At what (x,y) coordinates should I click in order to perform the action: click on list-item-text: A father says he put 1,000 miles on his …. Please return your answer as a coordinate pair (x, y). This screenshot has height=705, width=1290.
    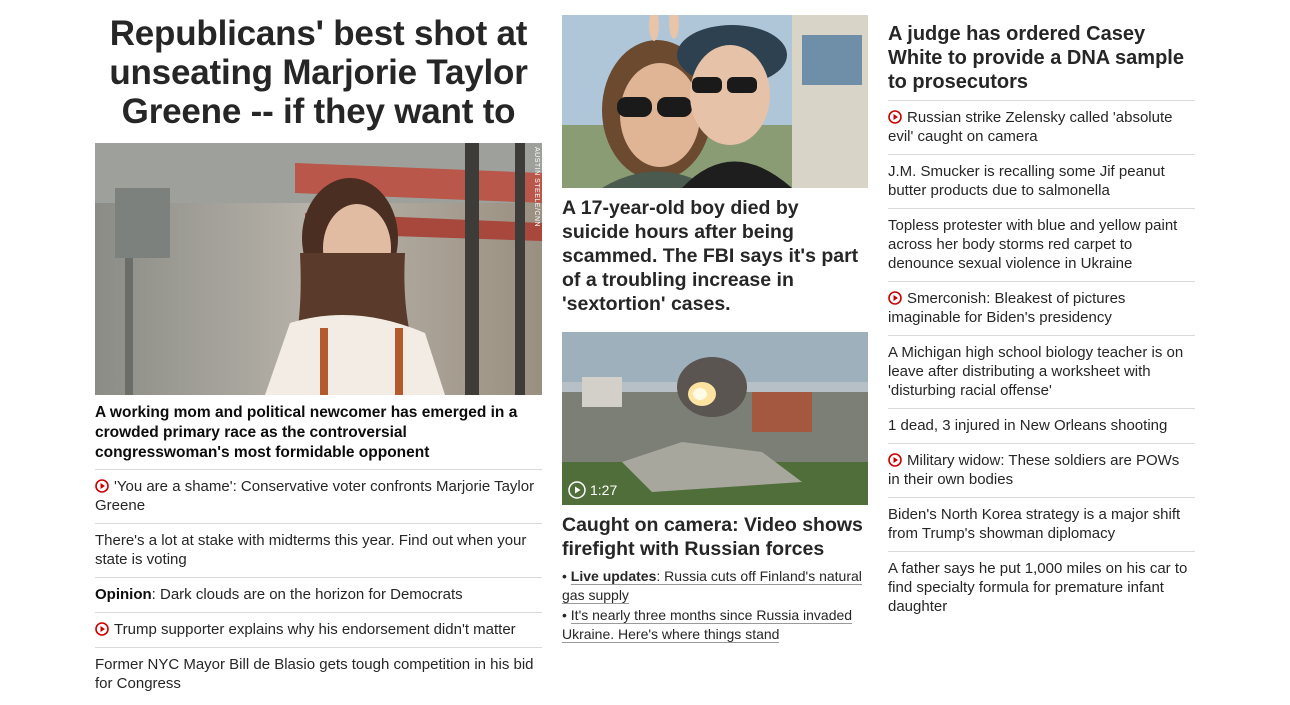
    Looking at the image, I should click on (1038, 587).